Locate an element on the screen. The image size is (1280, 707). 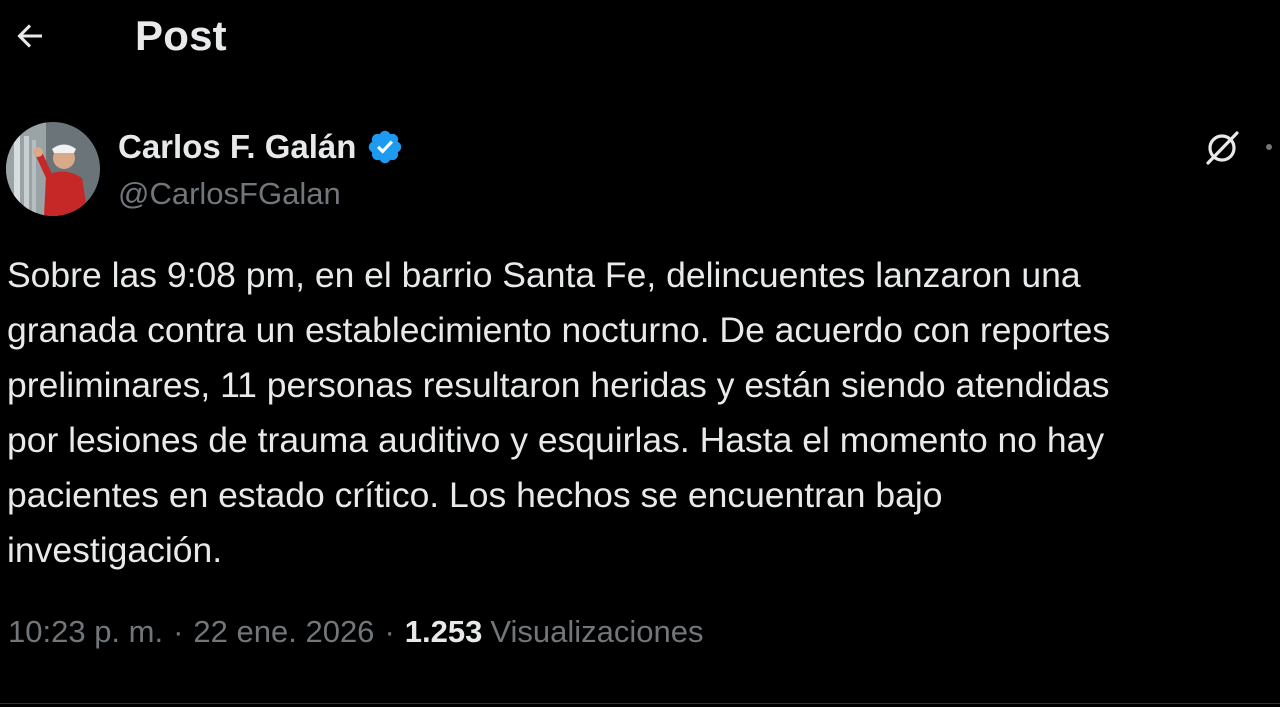
avatar is located at coordinates (53, 169).